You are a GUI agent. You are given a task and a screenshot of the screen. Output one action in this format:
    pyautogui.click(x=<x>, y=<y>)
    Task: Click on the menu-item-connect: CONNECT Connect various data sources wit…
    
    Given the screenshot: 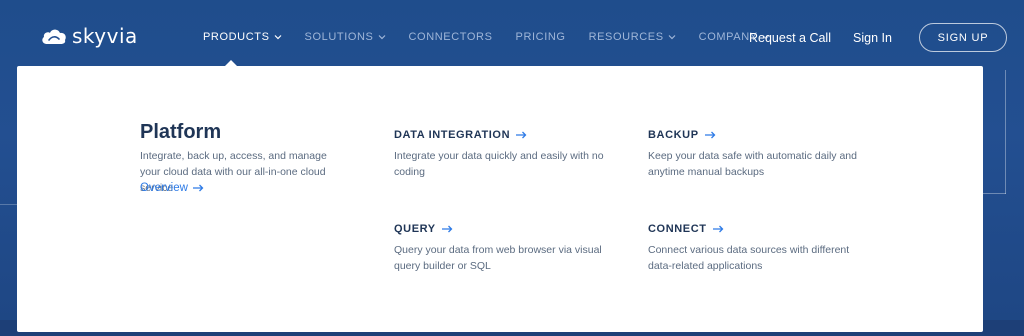 What is the action you would take?
    pyautogui.click(x=753, y=248)
    